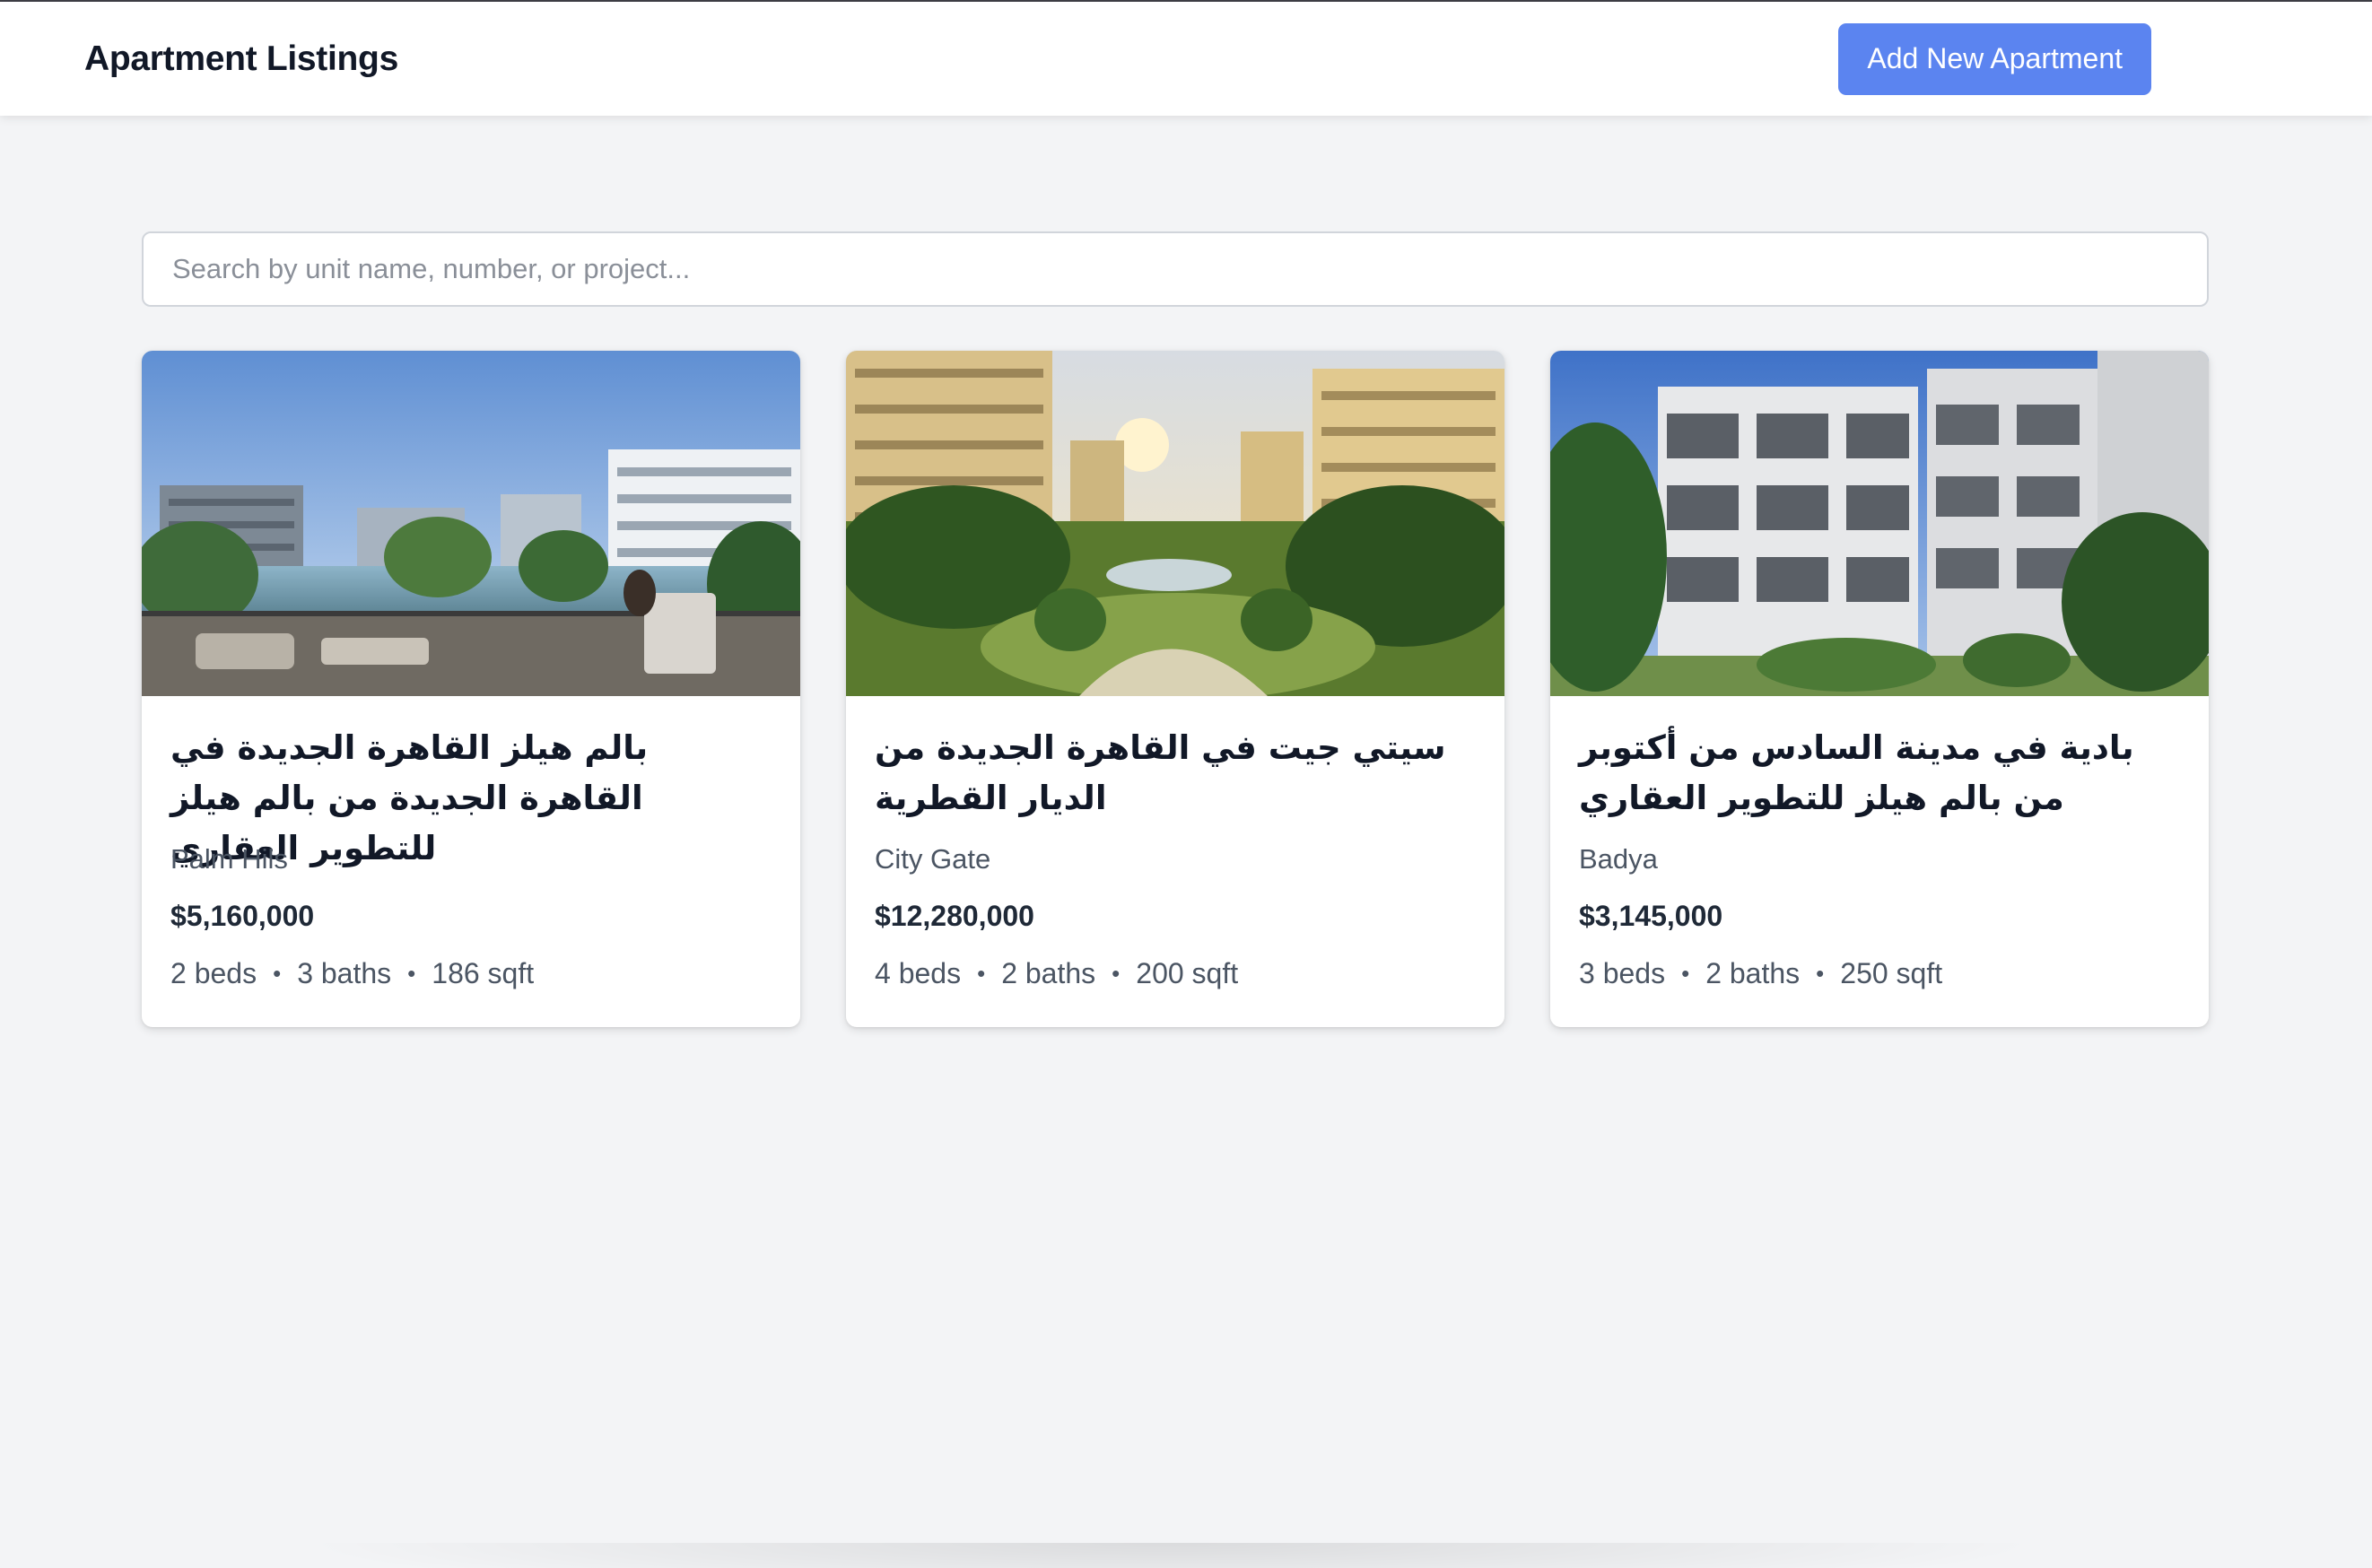  Describe the element at coordinates (241, 59) in the screenshot. I see `page-title: Apartment Listings` at that location.